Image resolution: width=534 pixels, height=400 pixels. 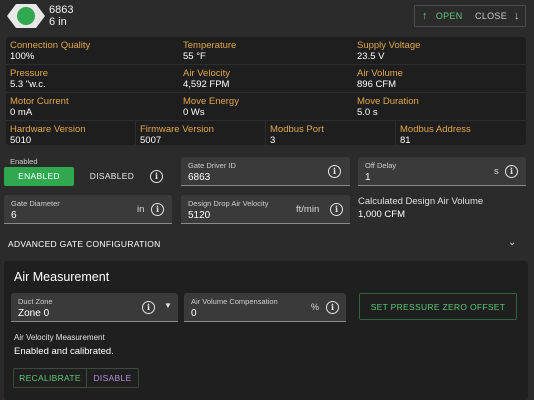 What do you see at coordinates (177, 129) in the screenshot?
I see `stat-label: Firmware Version` at bounding box center [177, 129].